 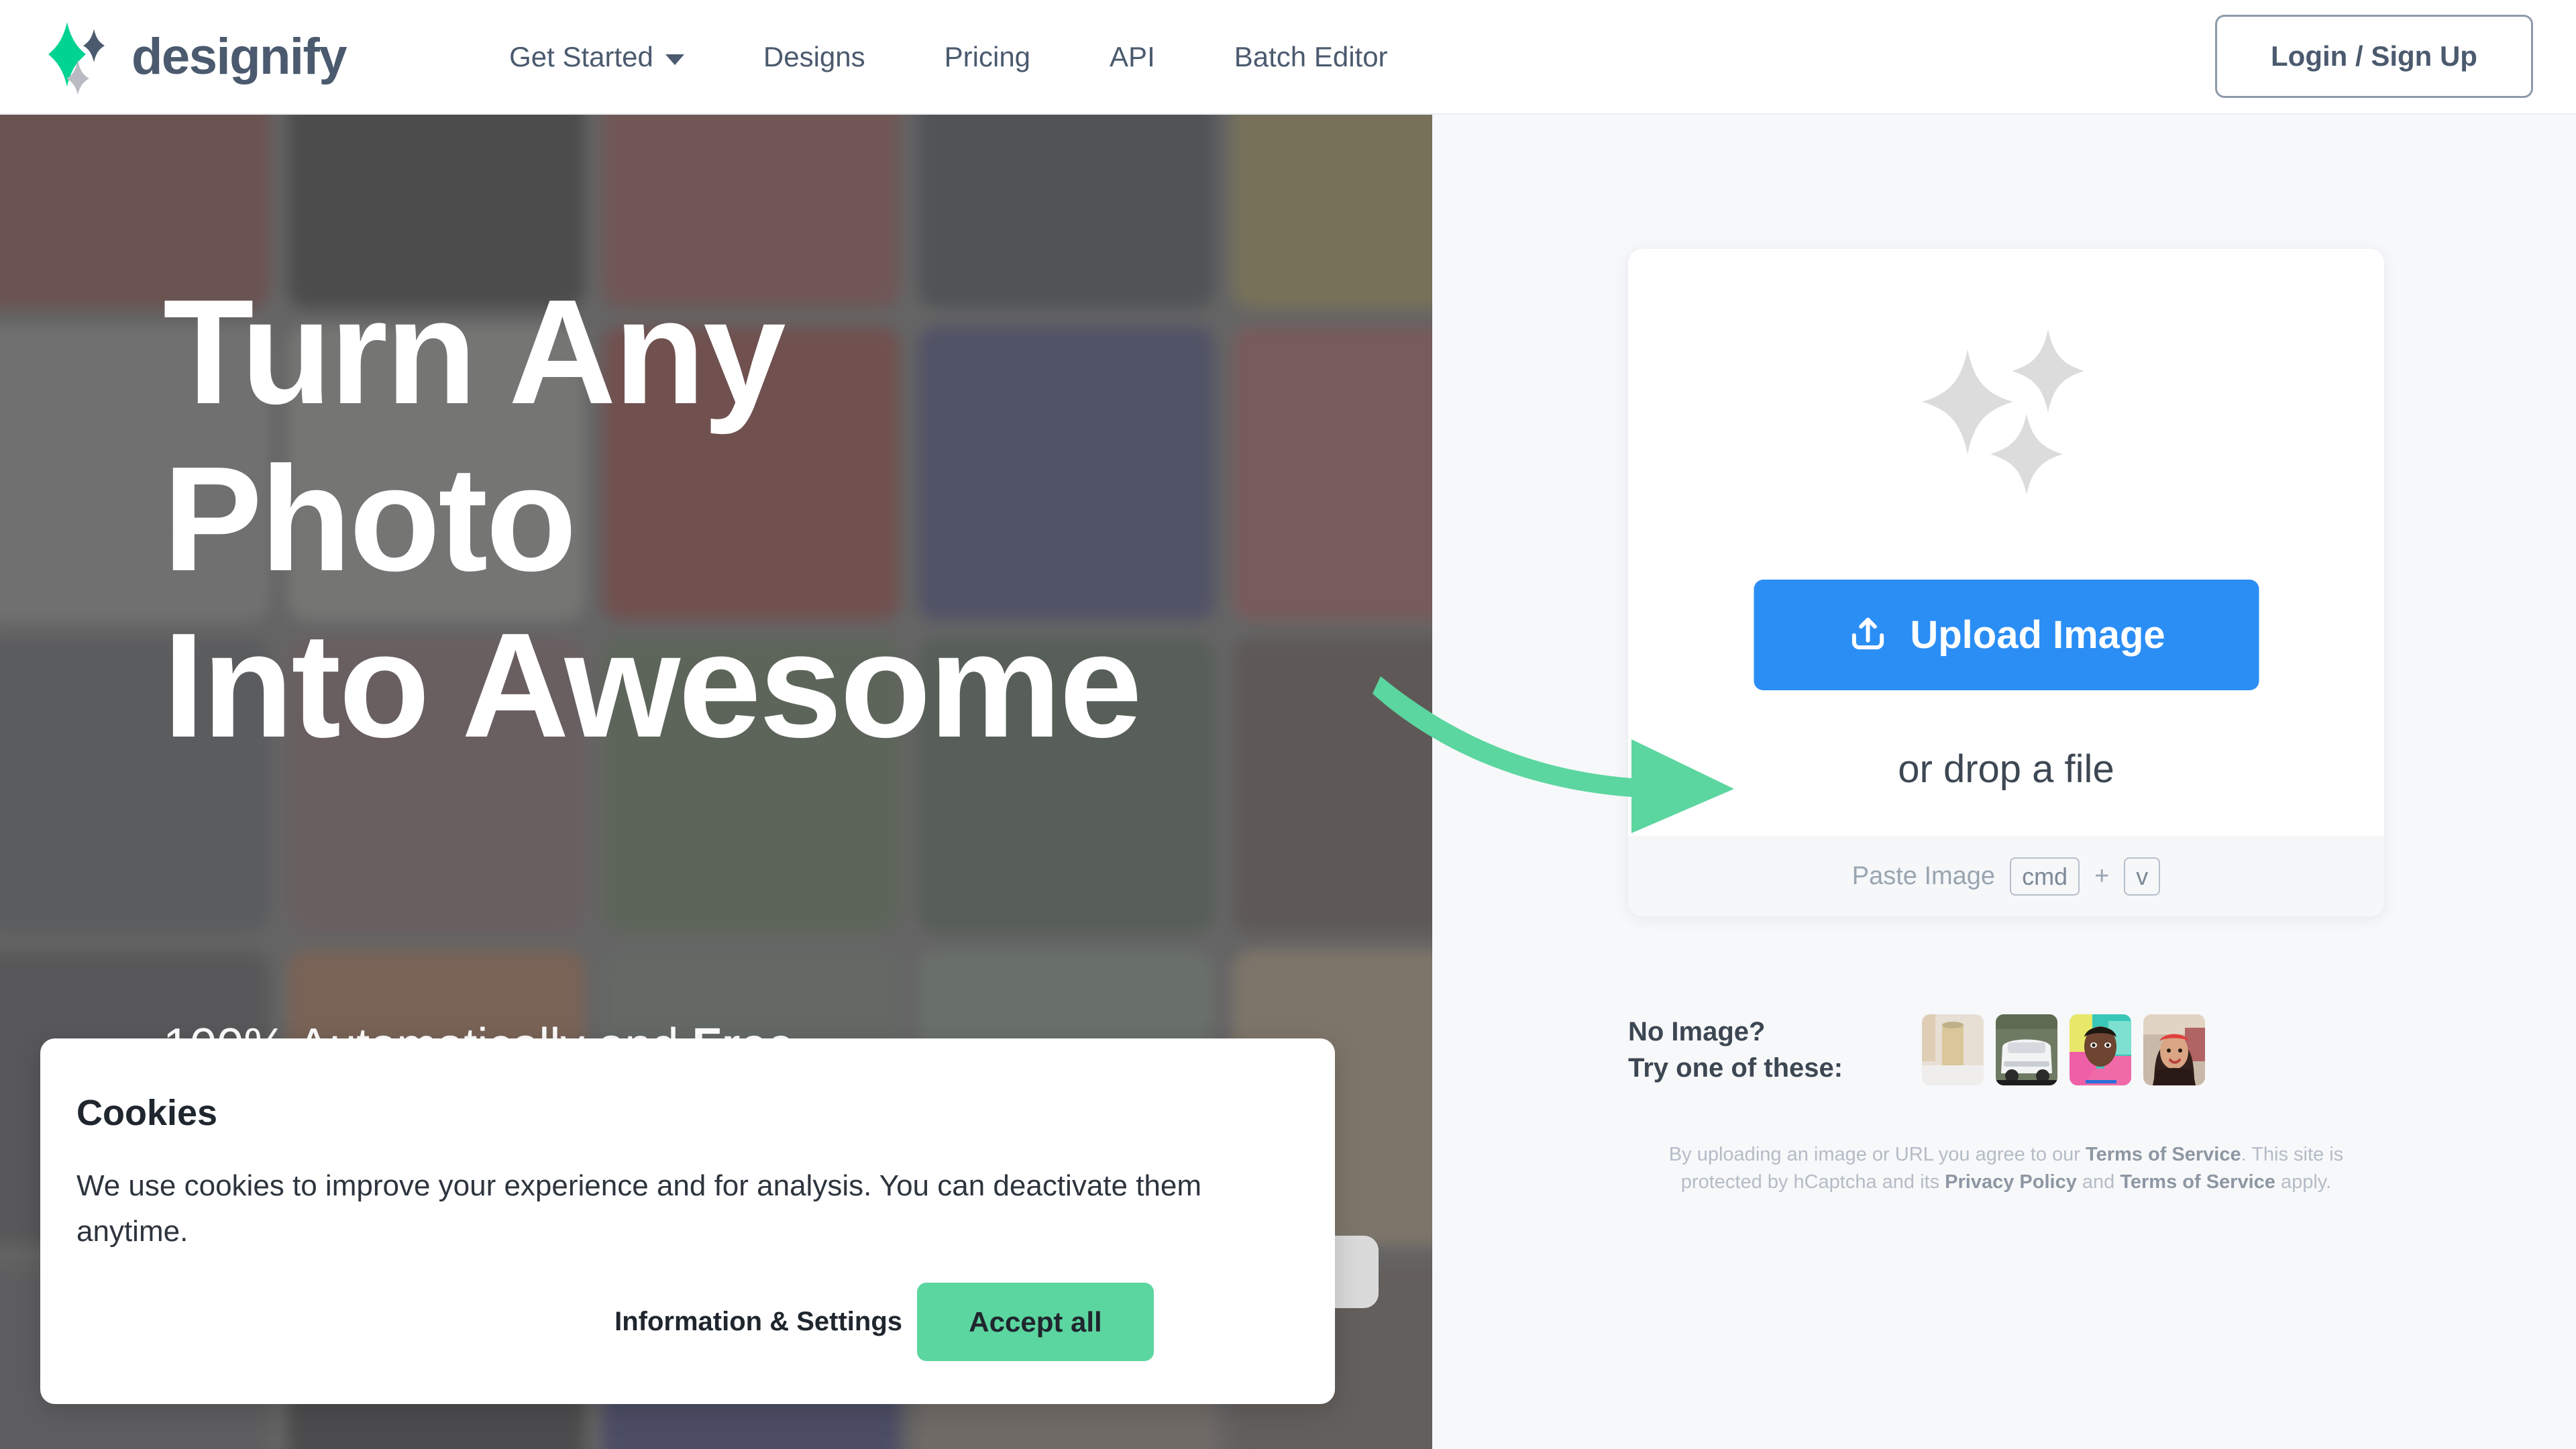 What do you see at coordinates (1923, 875) in the screenshot?
I see `paste-image-label: Paste Image` at bounding box center [1923, 875].